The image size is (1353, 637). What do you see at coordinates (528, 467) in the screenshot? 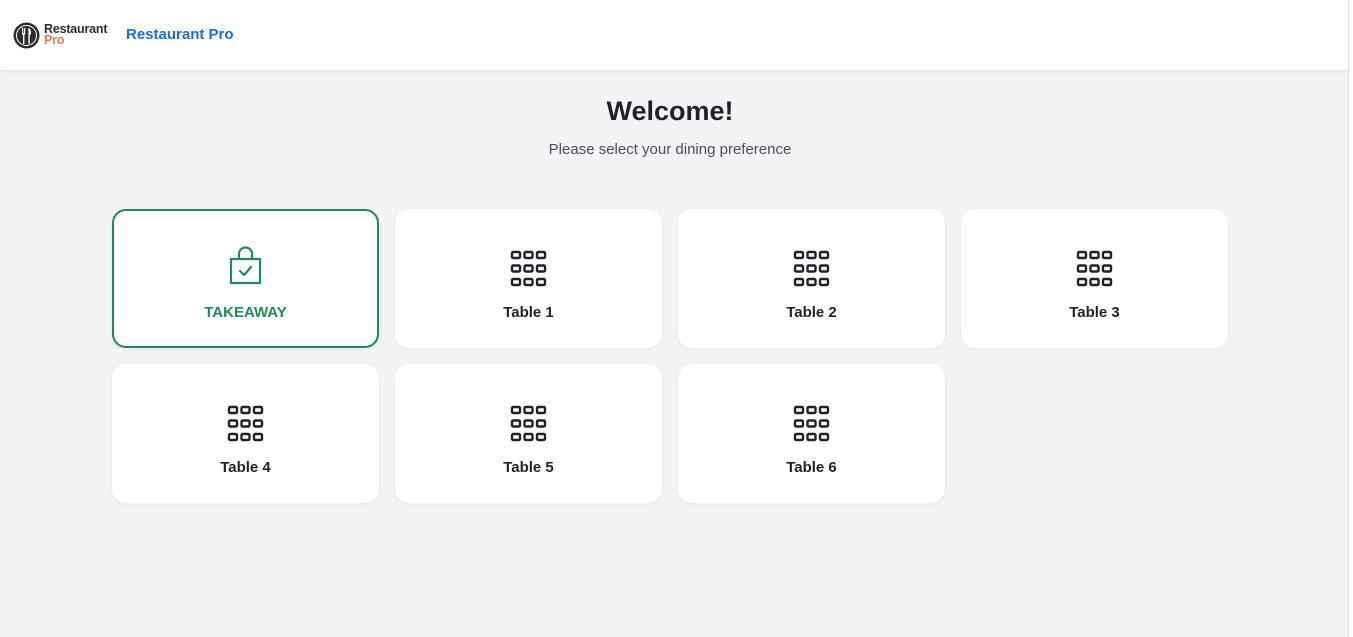
I see `option-label: Table 5` at bounding box center [528, 467].